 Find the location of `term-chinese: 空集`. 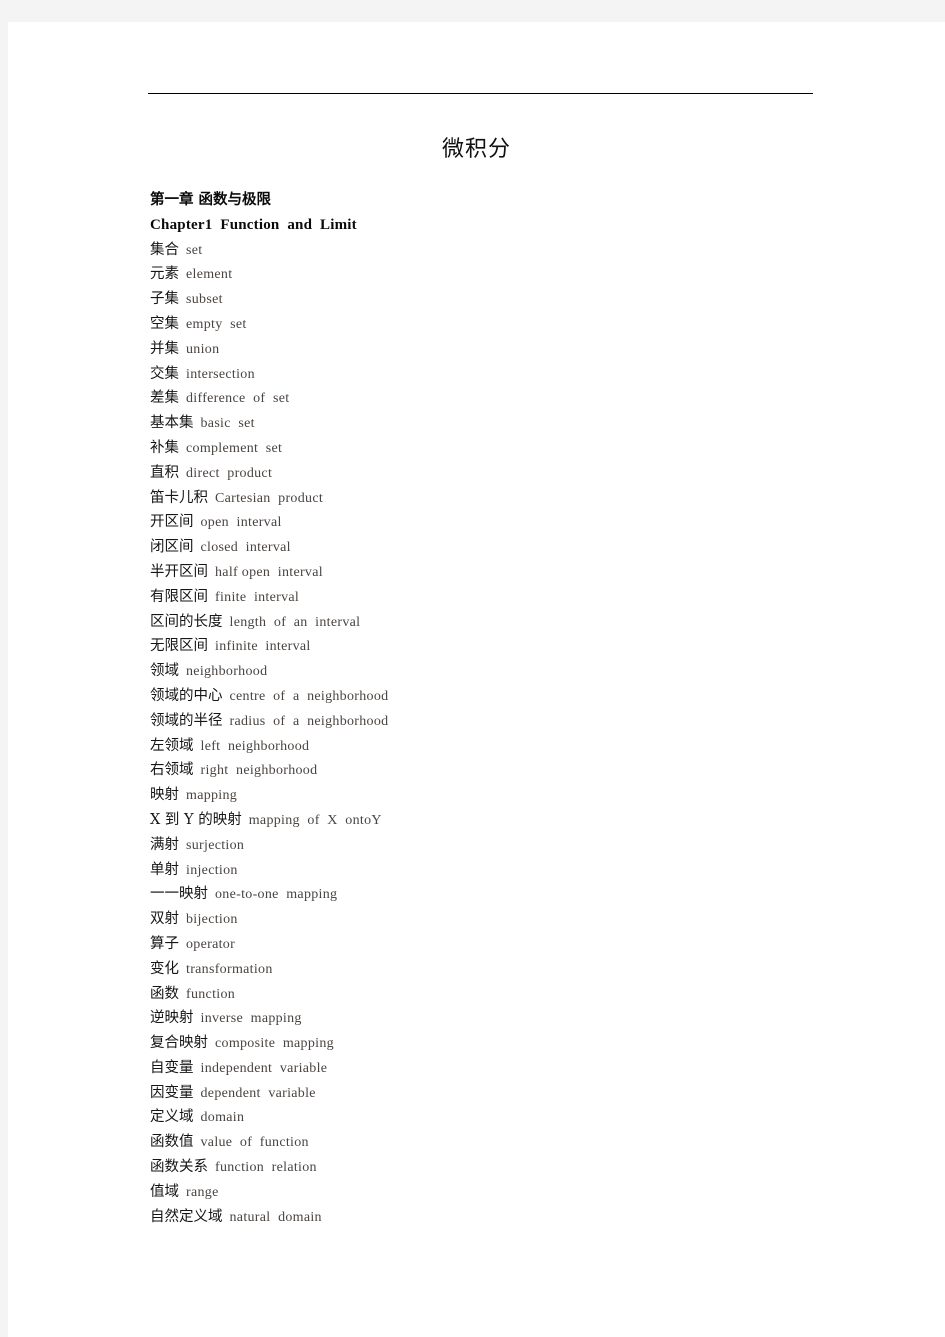

term-chinese: 空集 is located at coordinates (164, 323).